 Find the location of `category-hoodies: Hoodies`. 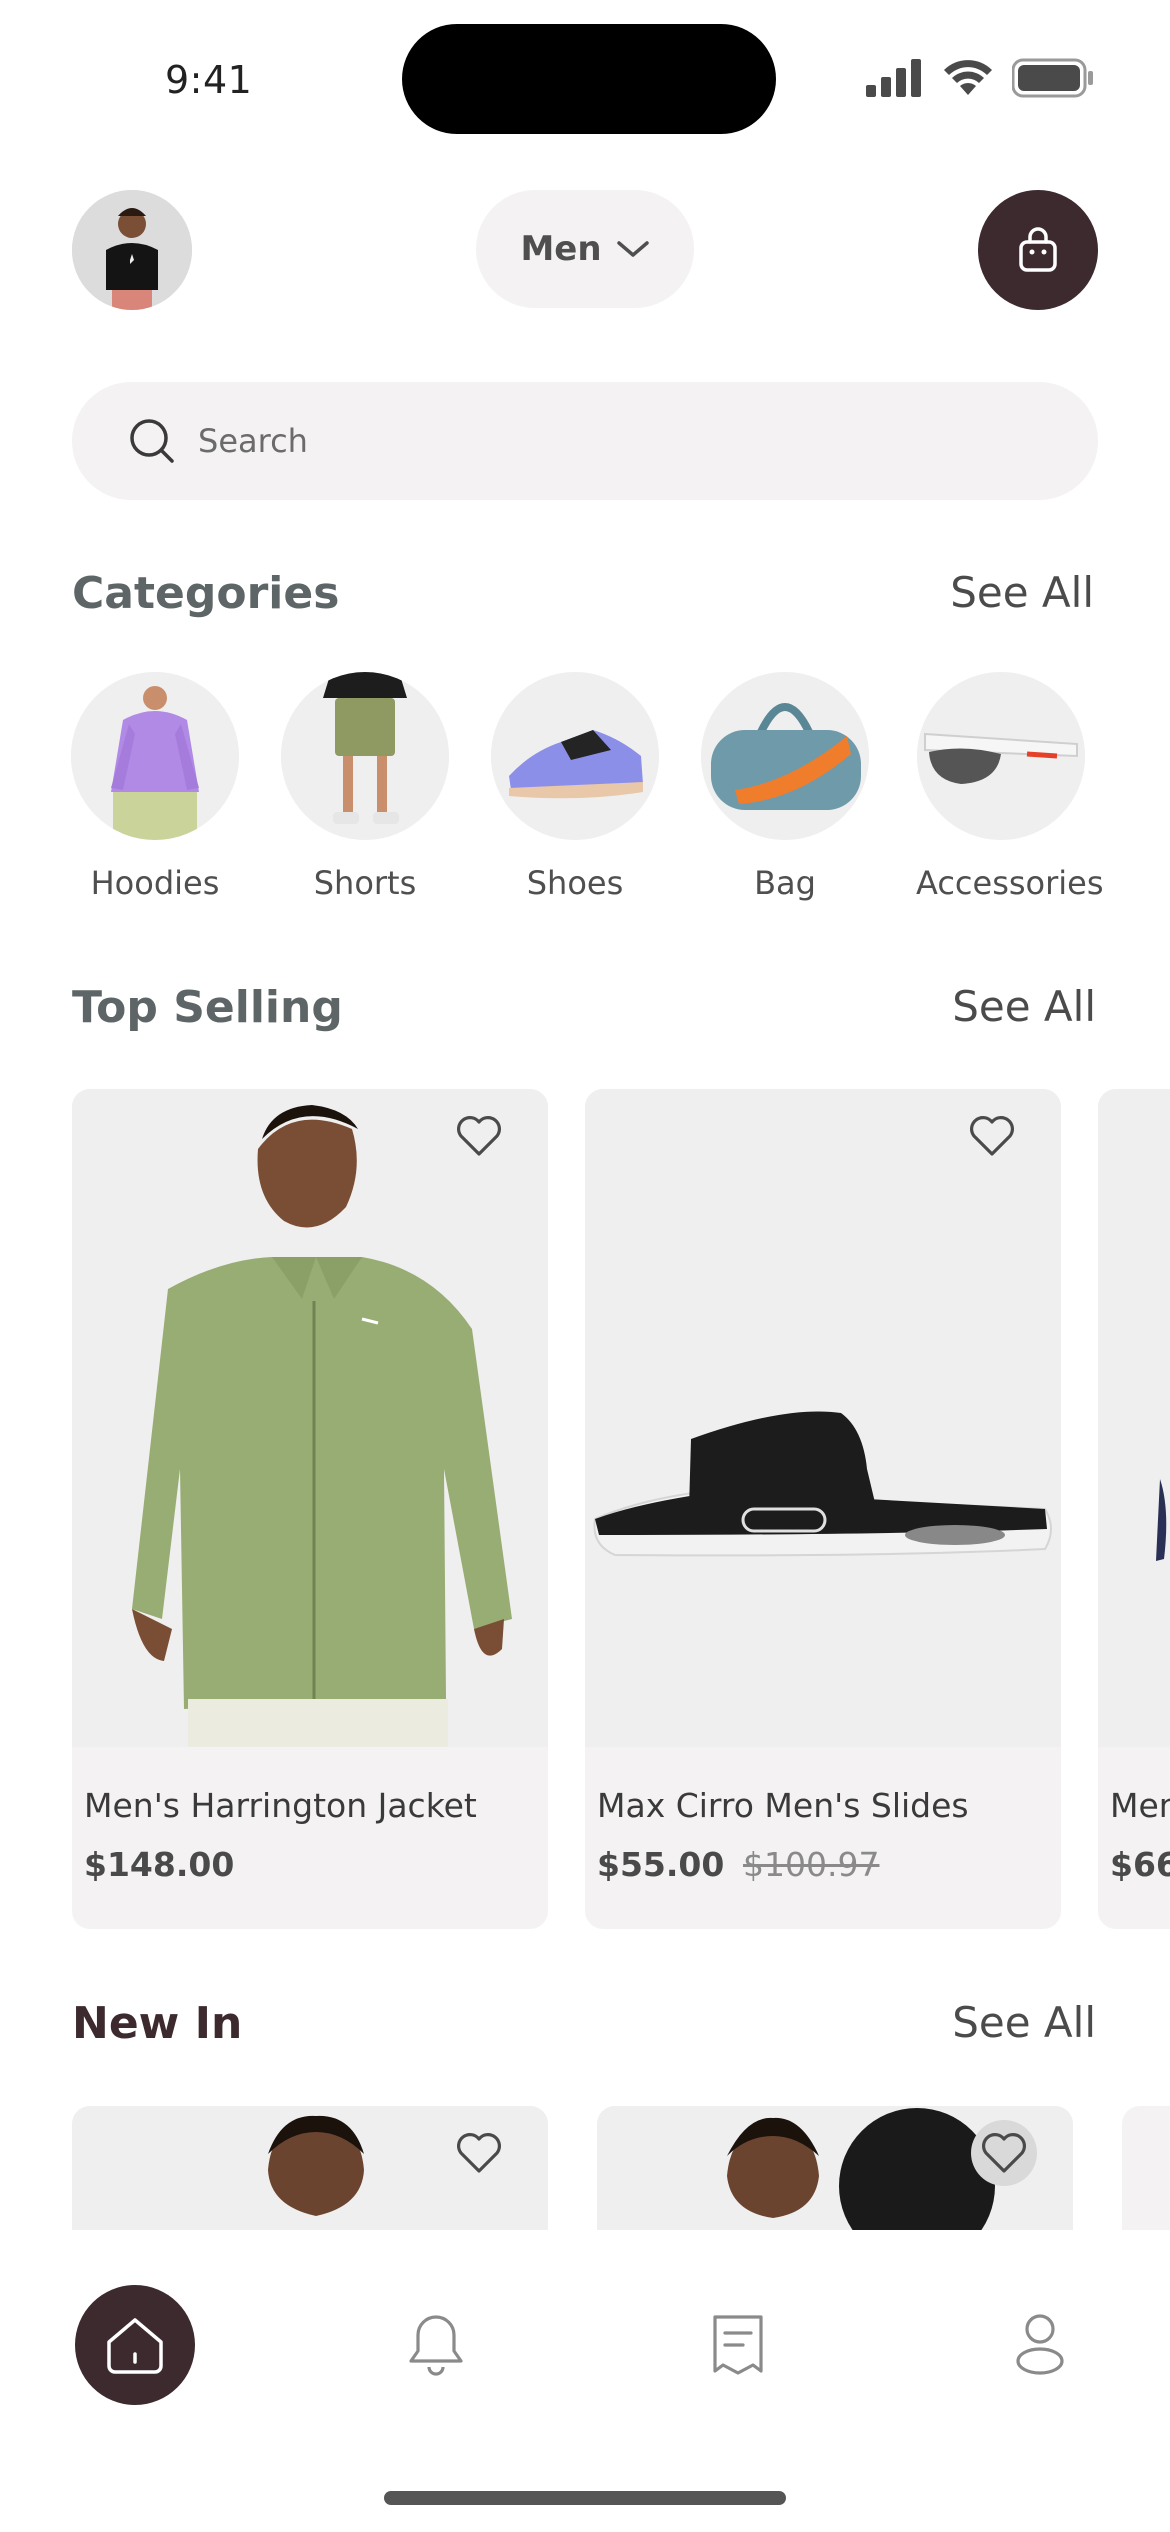

category-hoodies: Hoodies is located at coordinates (155, 787).